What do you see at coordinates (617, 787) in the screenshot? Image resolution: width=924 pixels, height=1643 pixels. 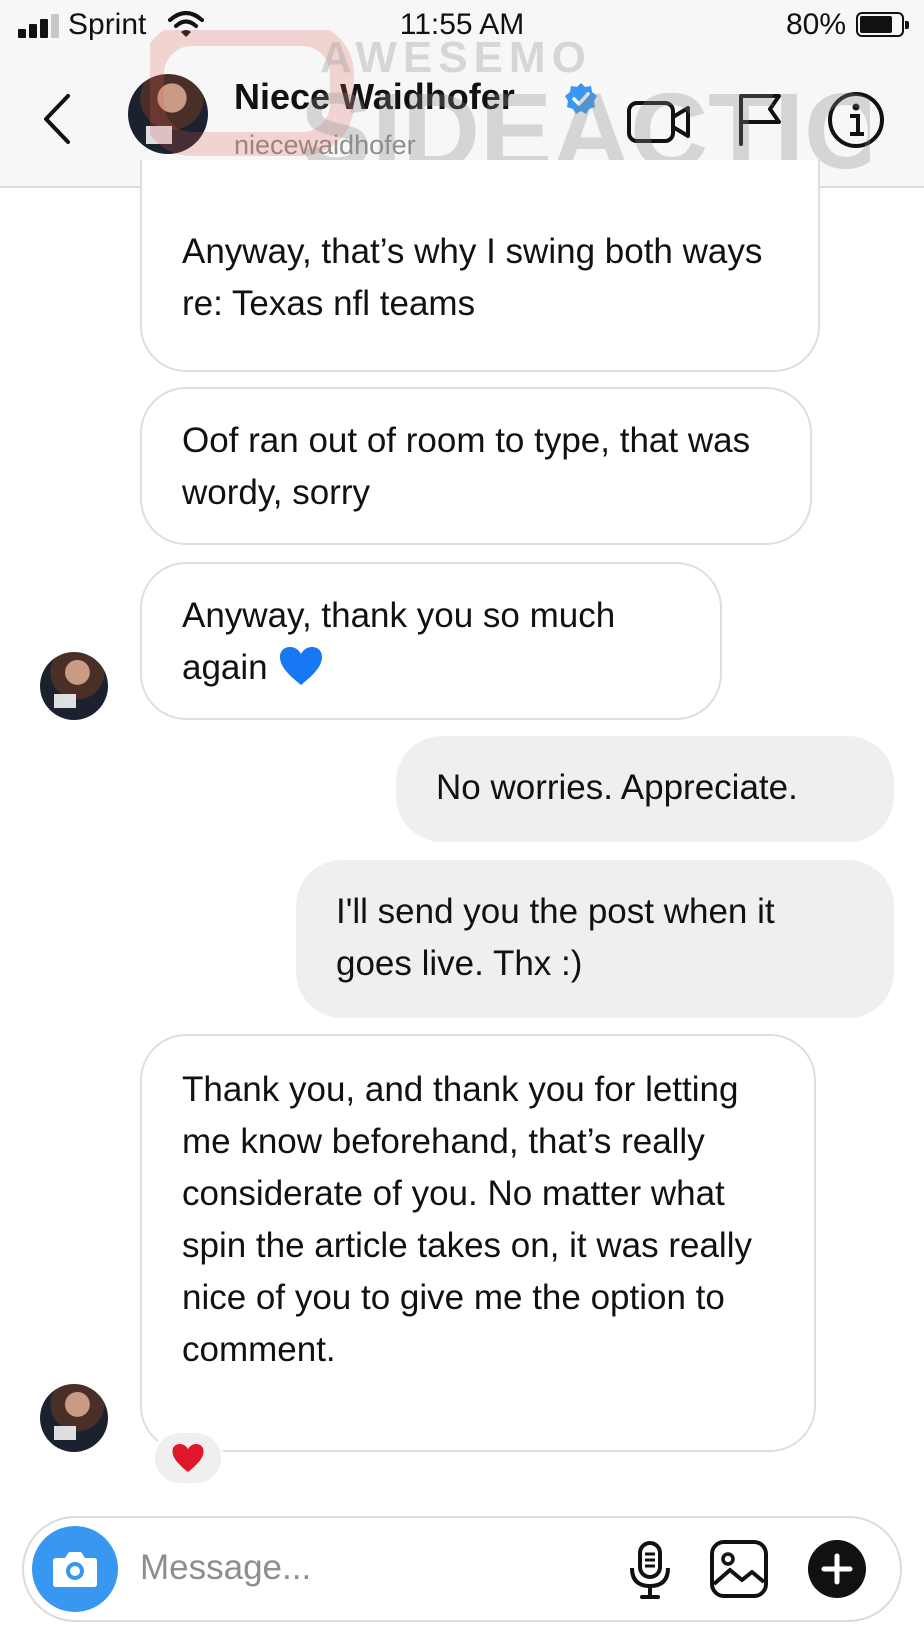 I see `message-text: No worries. Appreciate.` at bounding box center [617, 787].